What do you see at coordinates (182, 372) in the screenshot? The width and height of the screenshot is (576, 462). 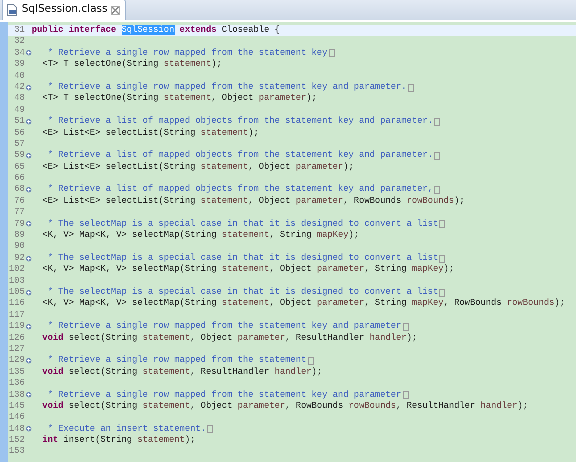 I see `code-line: void select(String statement, ResultHandler handler);` at bounding box center [182, 372].